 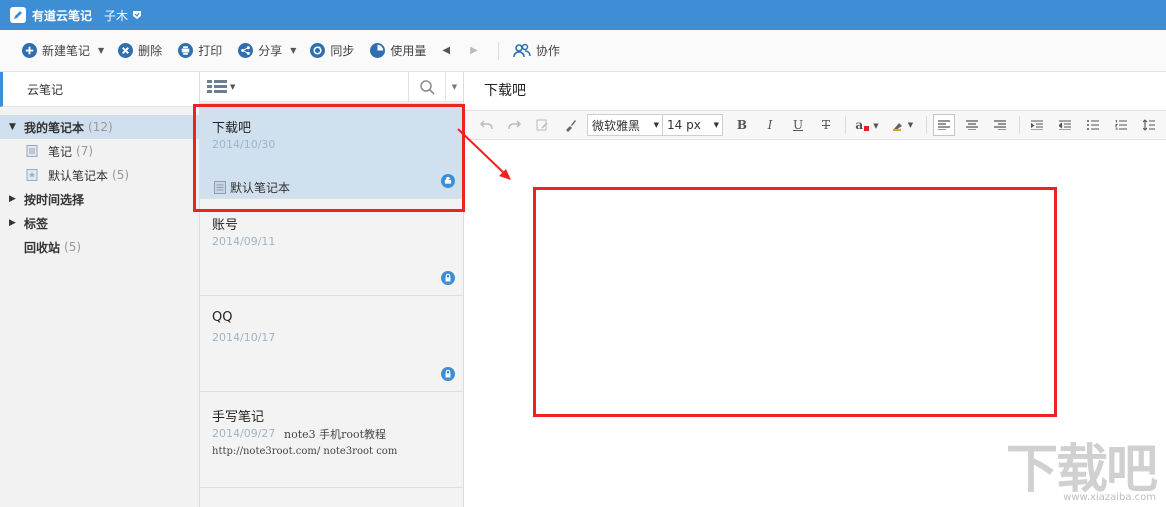 I want to click on sidebar-header-label: 云笔记, so click(x=45, y=89).